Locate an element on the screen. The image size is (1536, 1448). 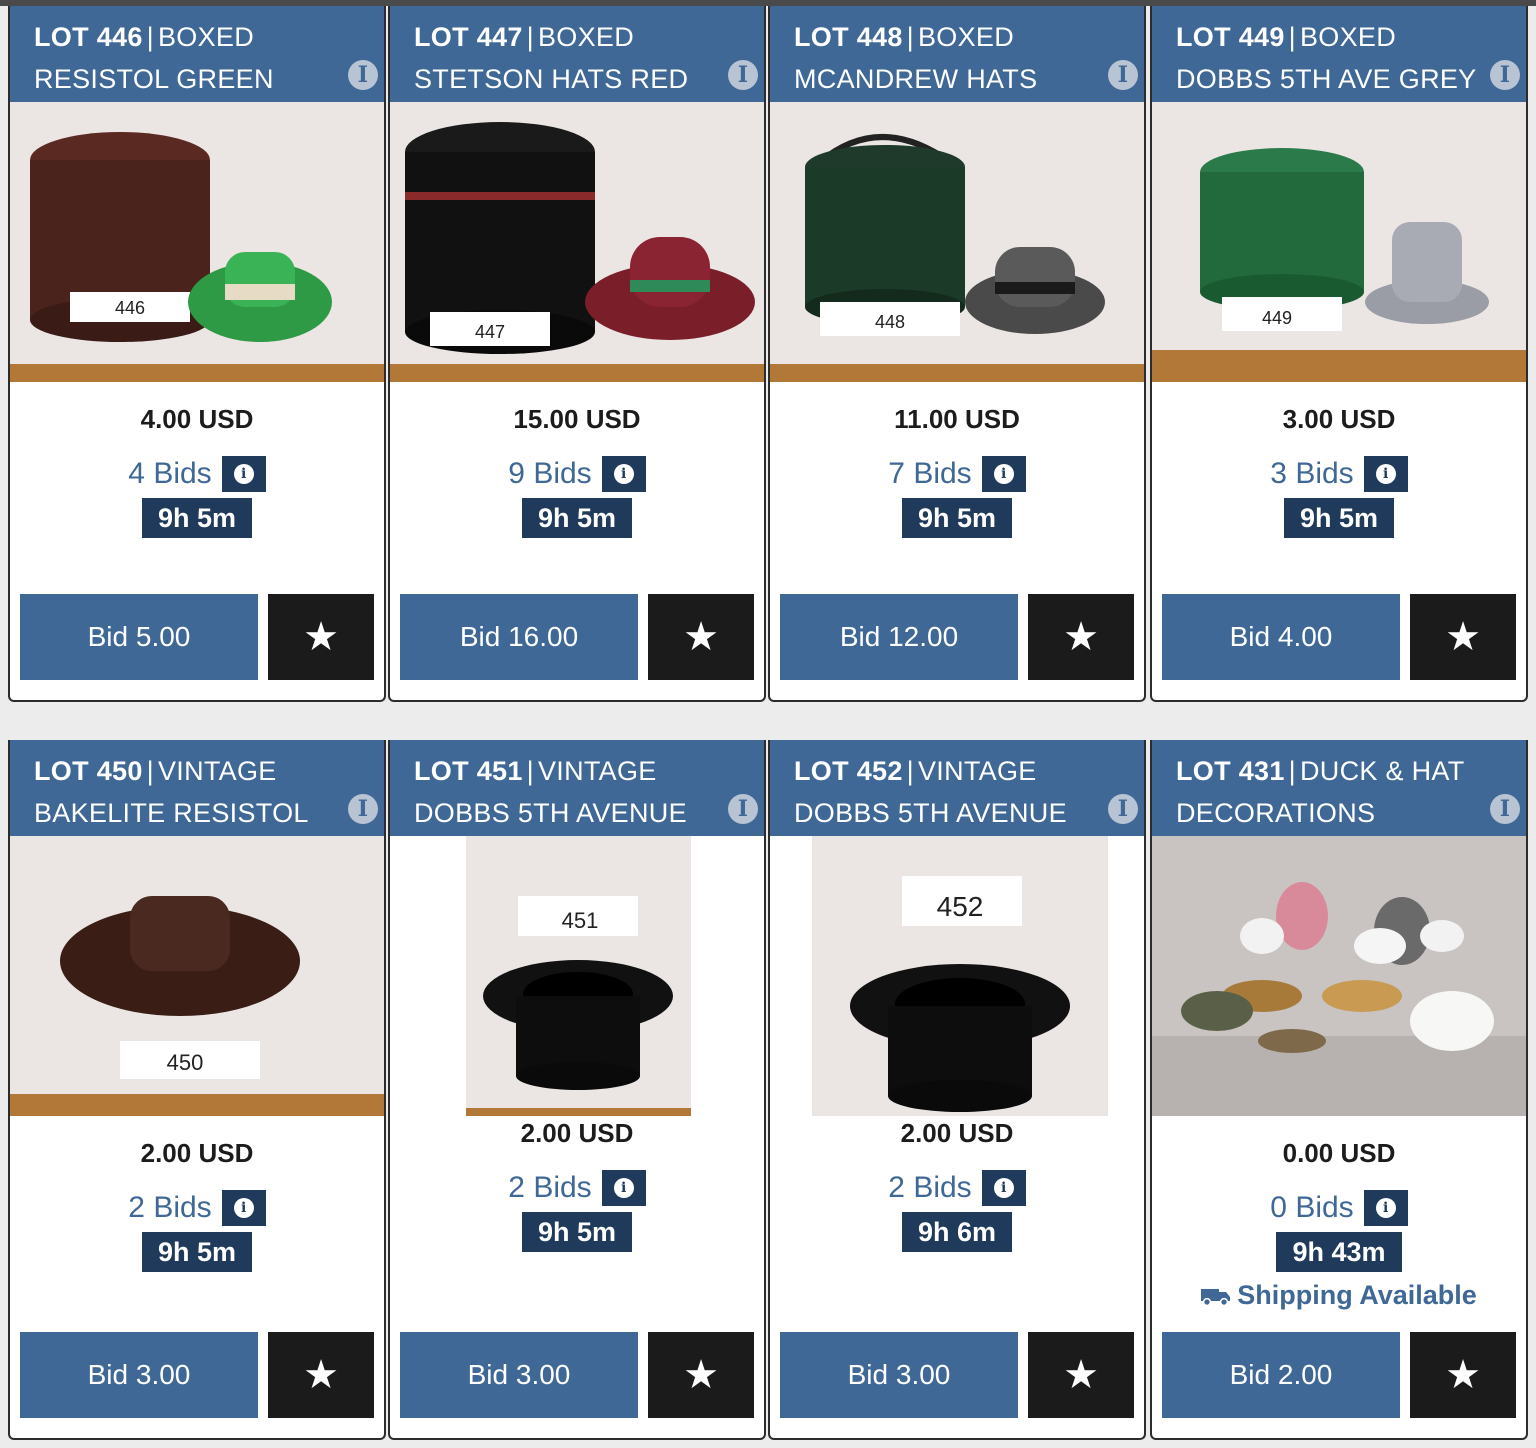
photo-tag: 449 is located at coordinates (1277, 318).